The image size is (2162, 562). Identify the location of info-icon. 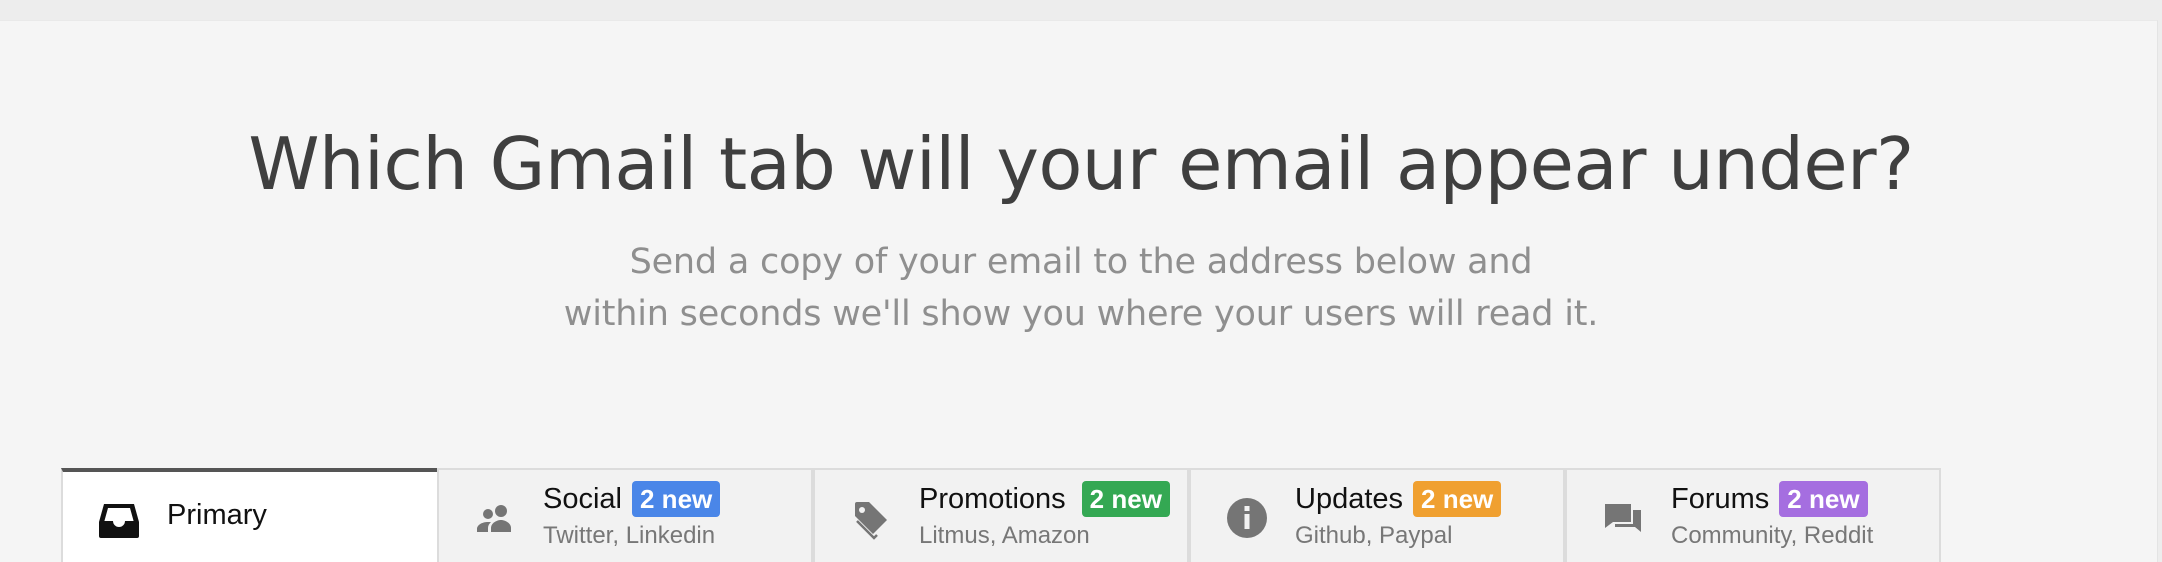
(1247, 518).